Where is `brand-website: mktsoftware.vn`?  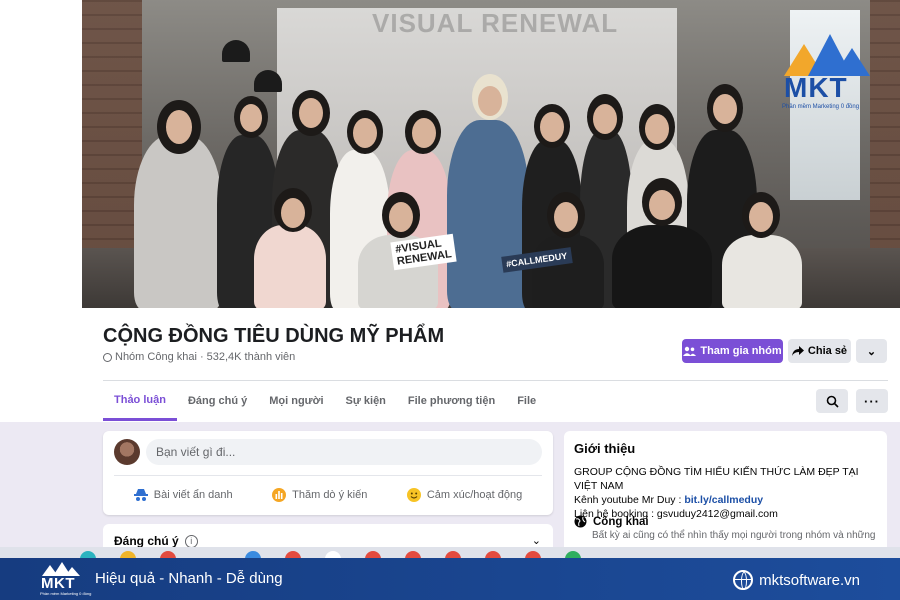 brand-website: mktsoftware.vn is located at coordinates (796, 580).